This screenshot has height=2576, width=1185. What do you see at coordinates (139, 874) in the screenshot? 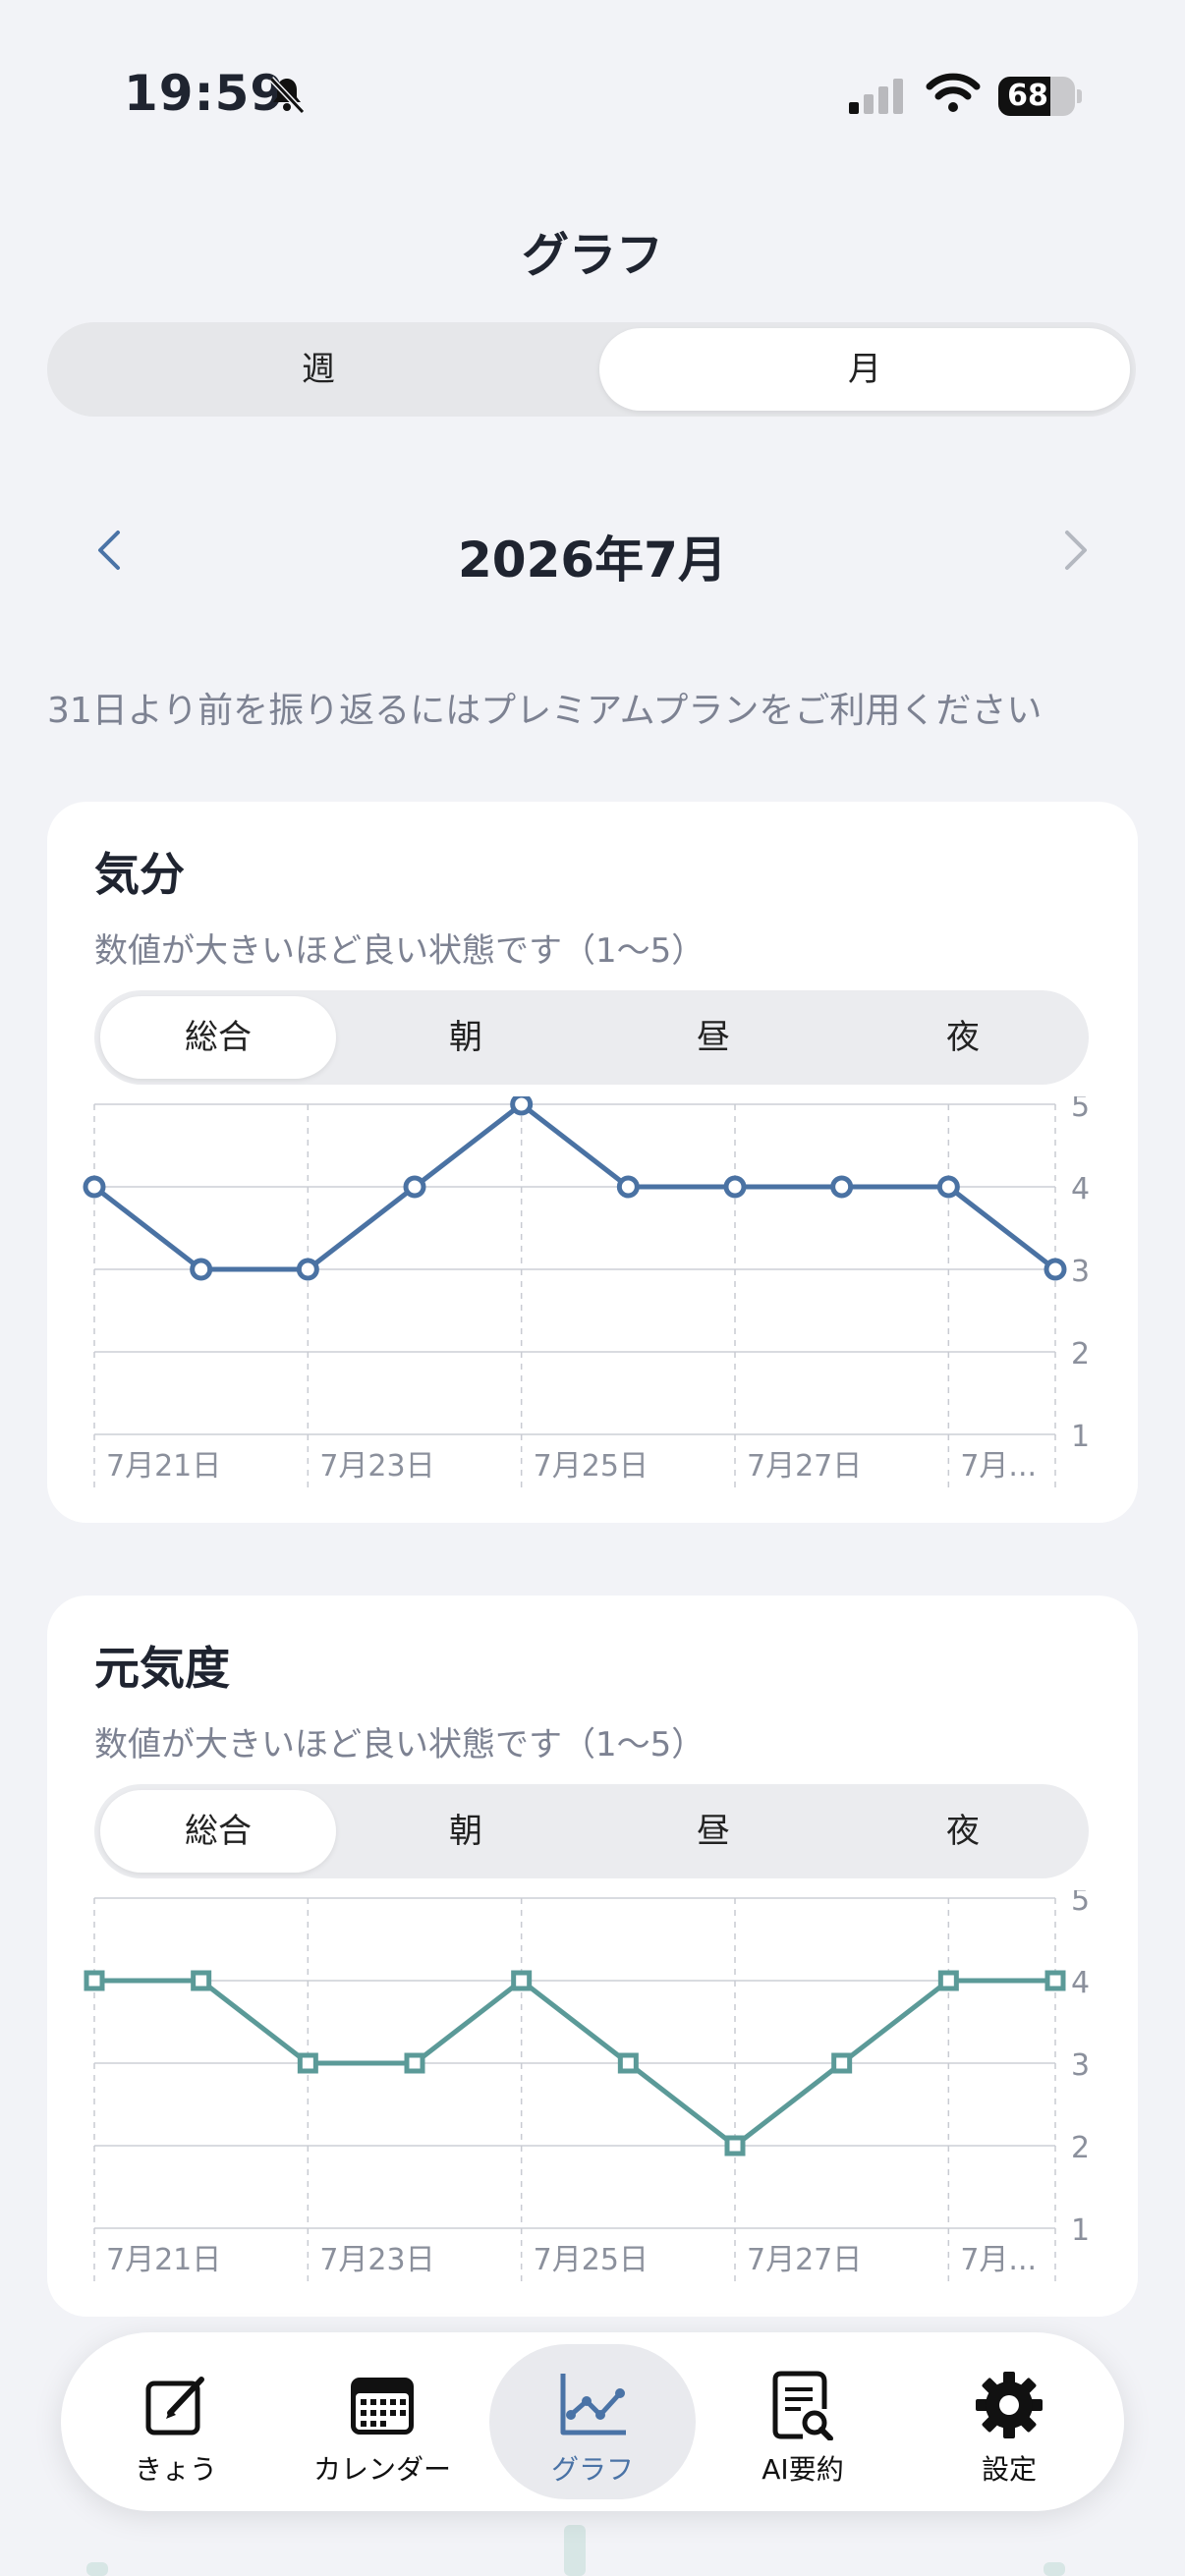
I see `card-title: 気分` at bounding box center [139, 874].